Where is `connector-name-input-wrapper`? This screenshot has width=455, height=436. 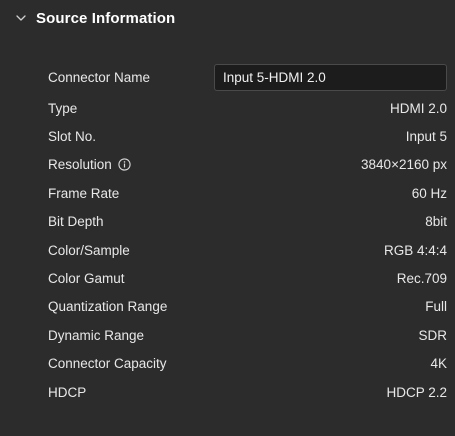 connector-name-input-wrapper is located at coordinates (330, 77).